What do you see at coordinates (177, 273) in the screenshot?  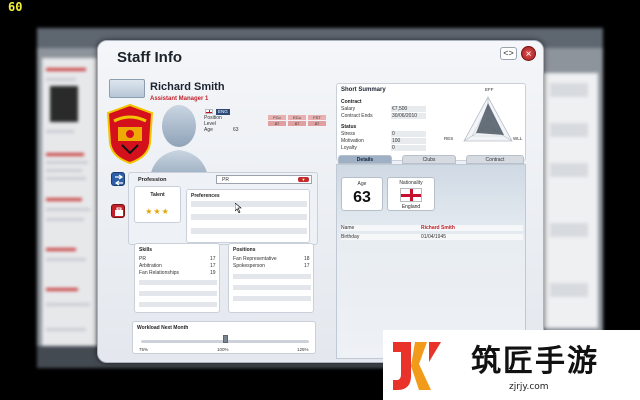 I see `skill-row: Fan Relationships 19` at bounding box center [177, 273].